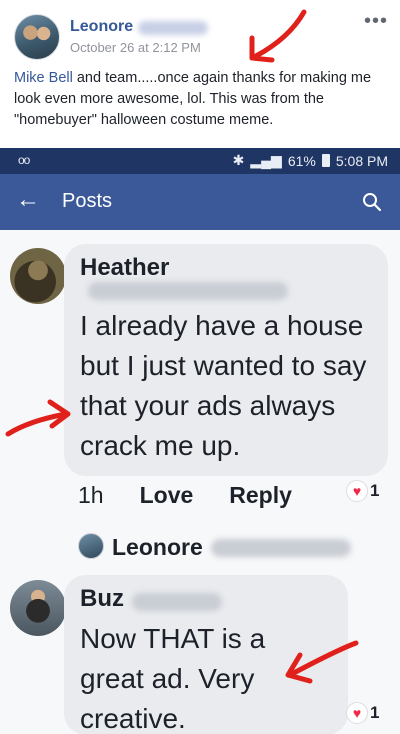  What do you see at coordinates (30, 200) in the screenshot?
I see `back-arrow-icon: ←` at bounding box center [30, 200].